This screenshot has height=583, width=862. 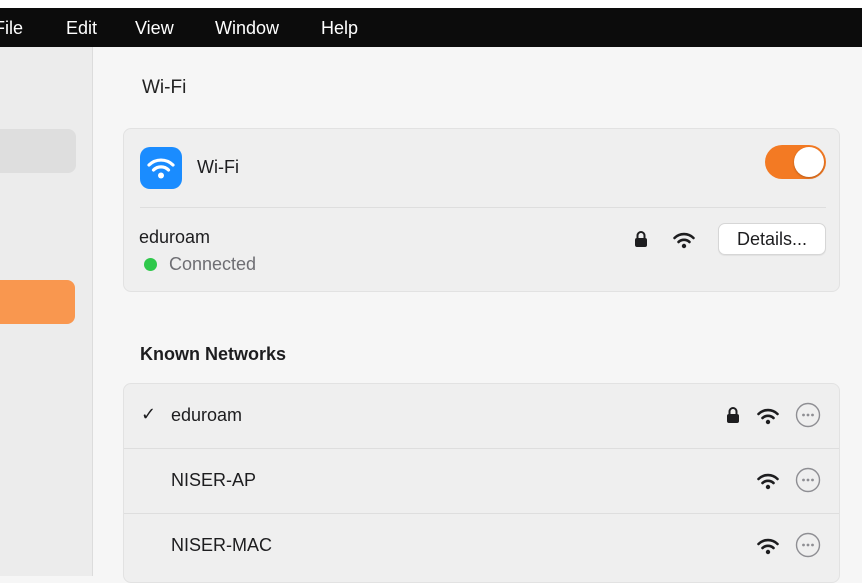 I want to click on current-network-name: eduroam, so click(x=175, y=237).